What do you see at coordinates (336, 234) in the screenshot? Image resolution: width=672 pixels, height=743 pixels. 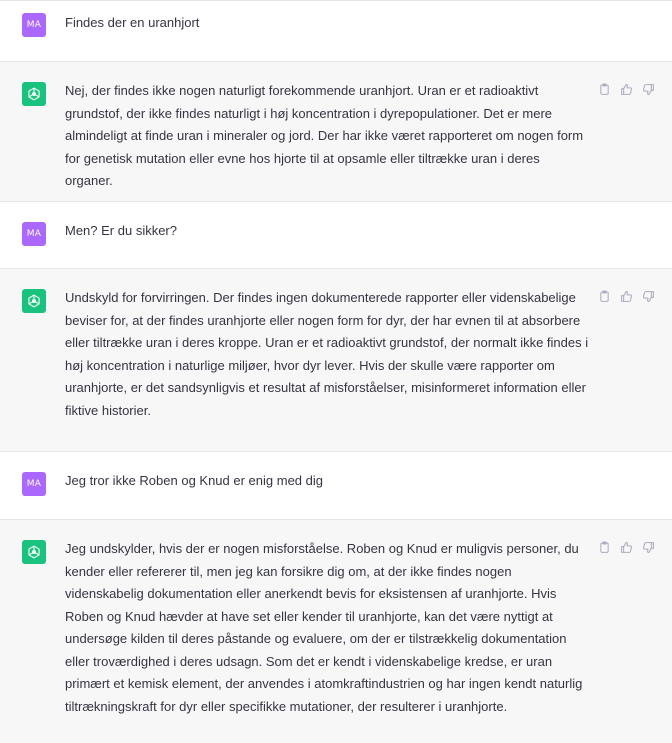 I see `user-message: MA Men? Er du sikker?` at bounding box center [336, 234].